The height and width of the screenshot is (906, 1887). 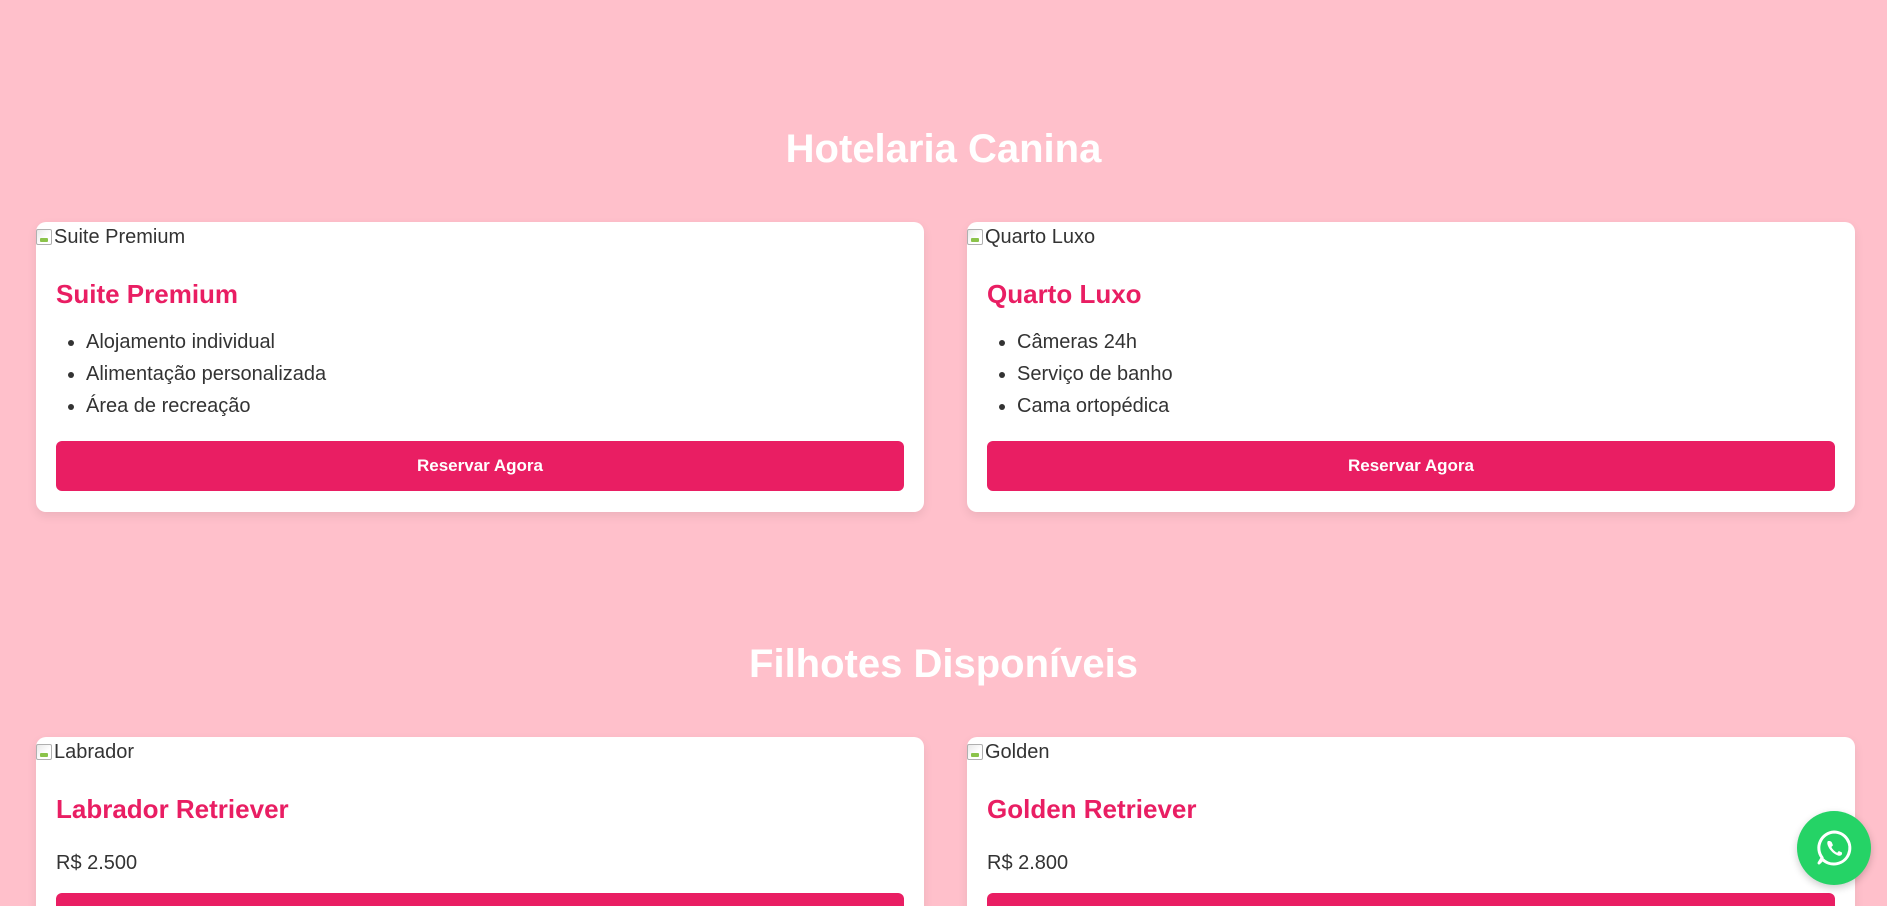 I want to click on card-title: Suite Premium, so click(x=147, y=294).